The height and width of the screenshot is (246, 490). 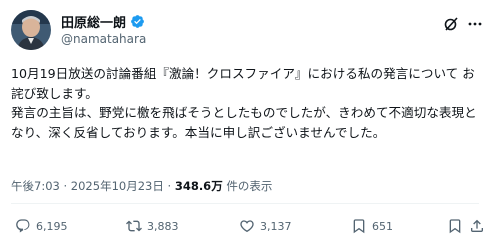 I want to click on like-icon, so click(x=247, y=226).